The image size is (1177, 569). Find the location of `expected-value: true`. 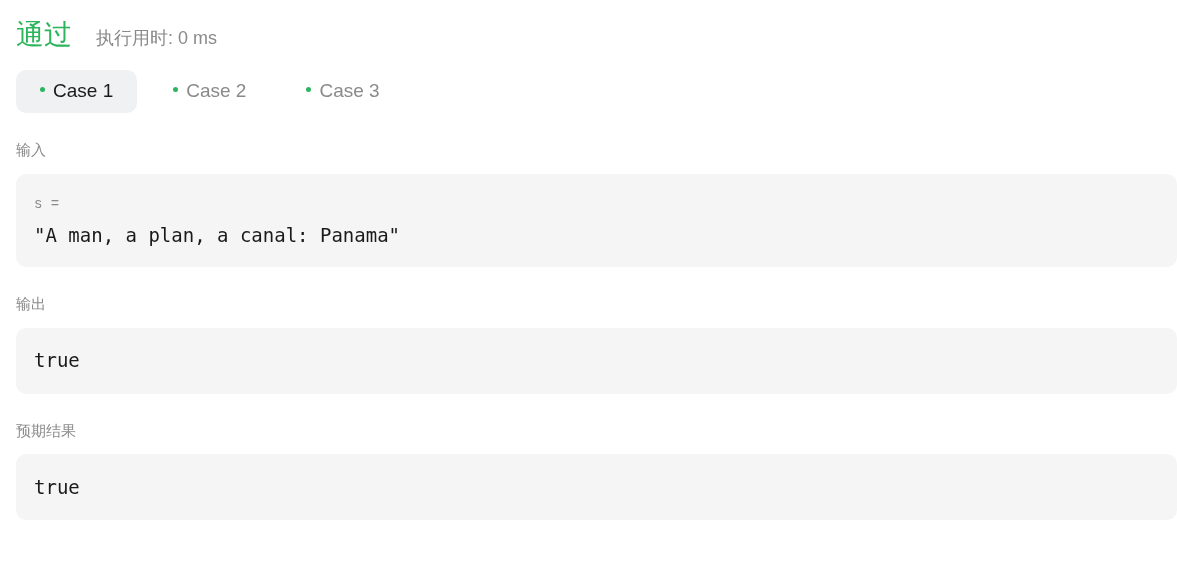

expected-value: true is located at coordinates (57, 487).